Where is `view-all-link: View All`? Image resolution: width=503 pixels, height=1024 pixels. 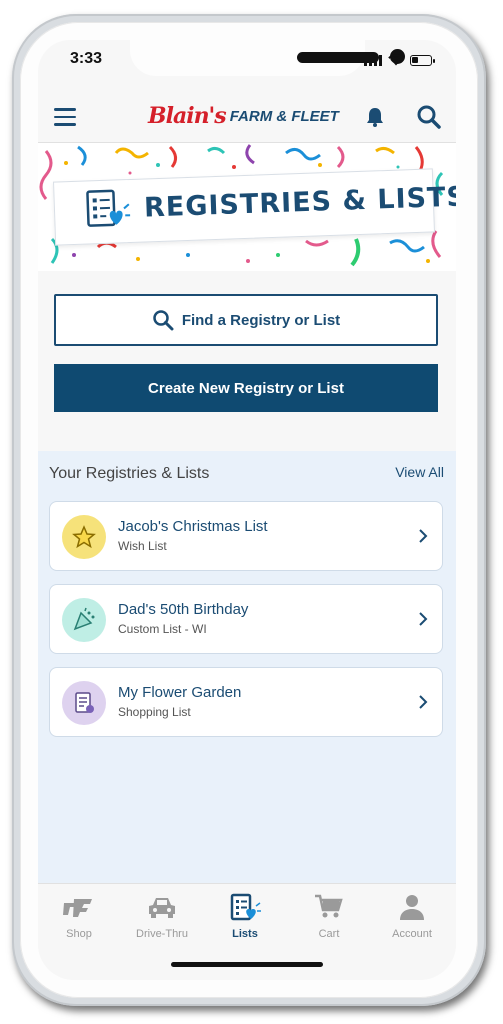 view-all-link: View All is located at coordinates (419, 472).